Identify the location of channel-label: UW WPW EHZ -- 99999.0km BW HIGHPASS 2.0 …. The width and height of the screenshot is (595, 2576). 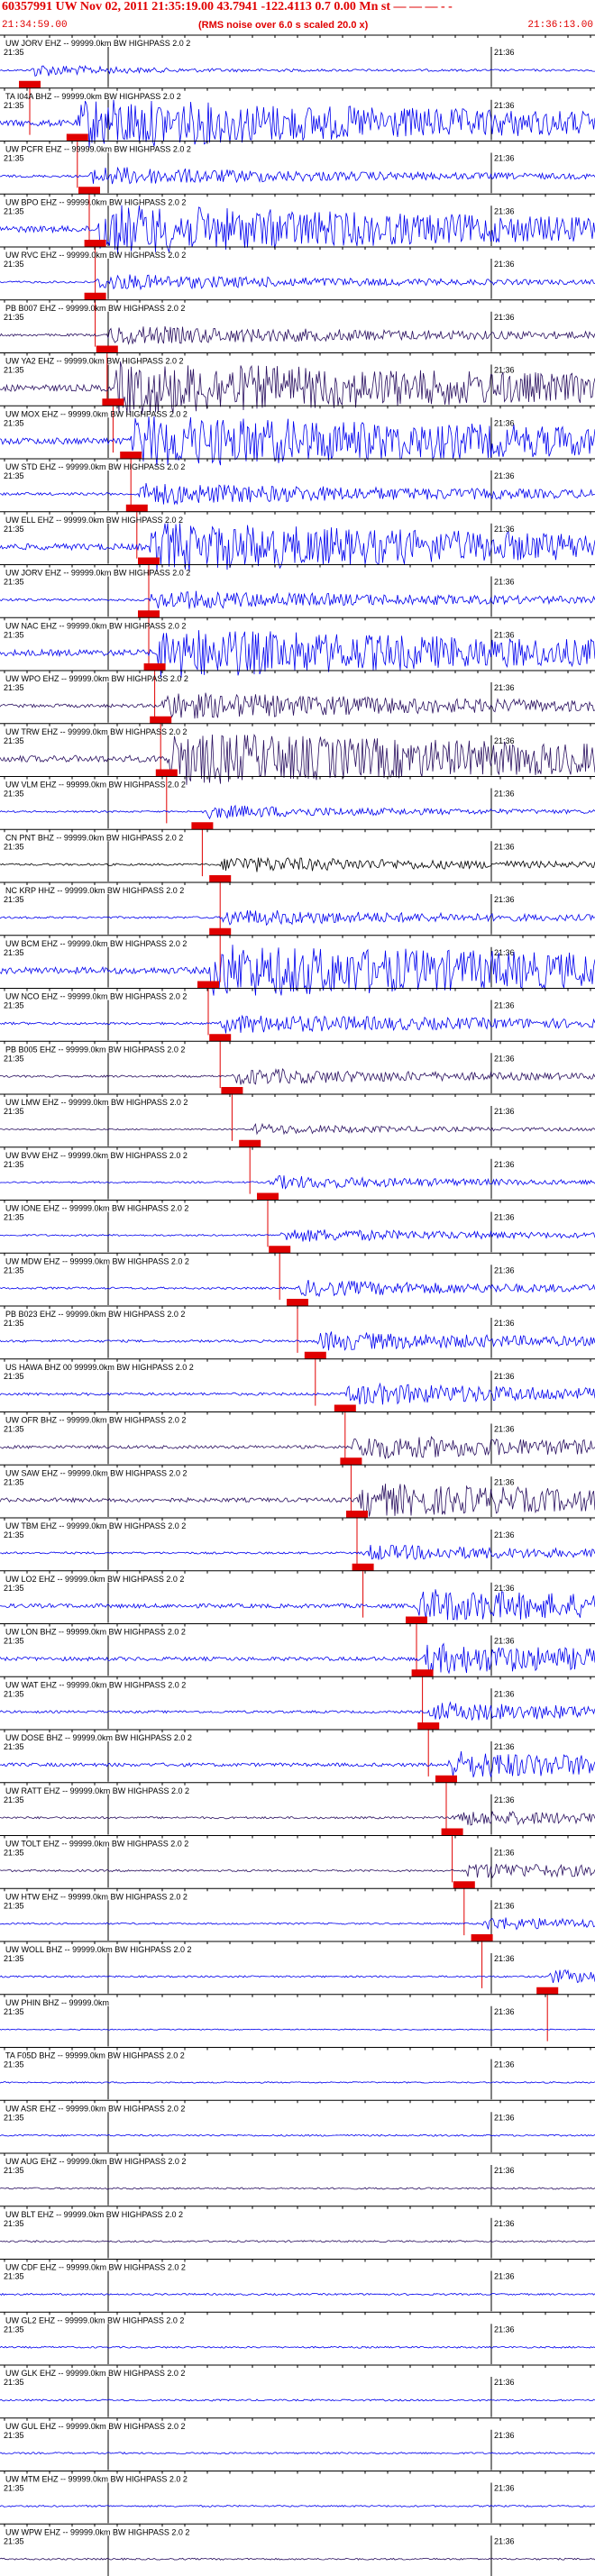
(97, 2531).